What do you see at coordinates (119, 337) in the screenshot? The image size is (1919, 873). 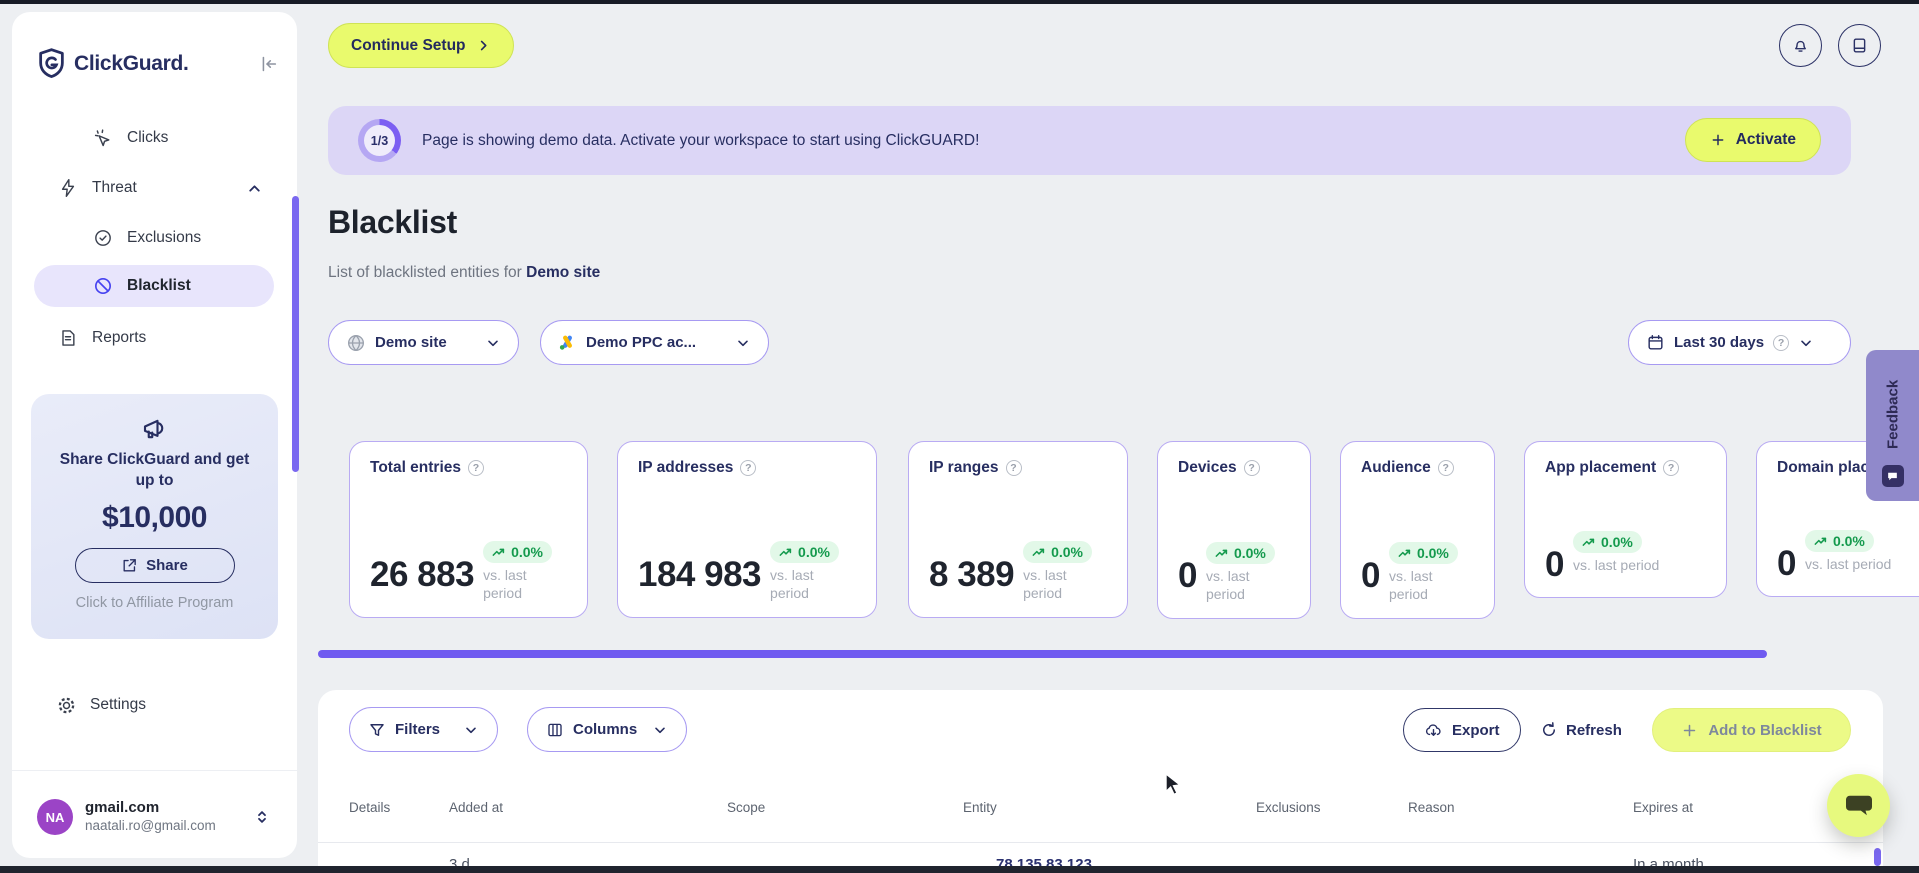 I see `sidebar-item-label: Reports` at bounding box center [119, 337].